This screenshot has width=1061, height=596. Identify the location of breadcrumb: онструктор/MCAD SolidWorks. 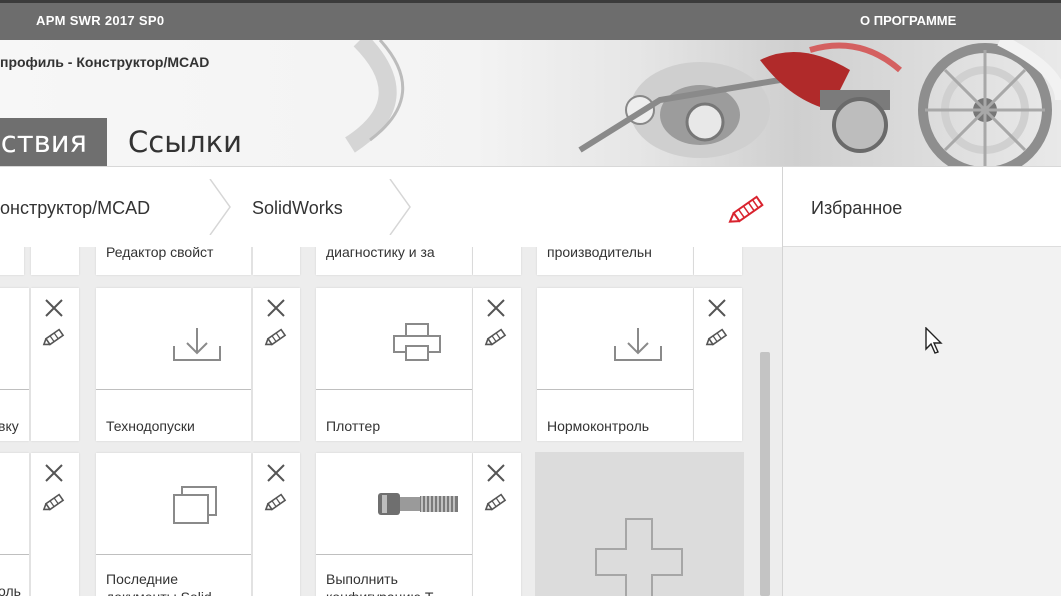
(391, 207).